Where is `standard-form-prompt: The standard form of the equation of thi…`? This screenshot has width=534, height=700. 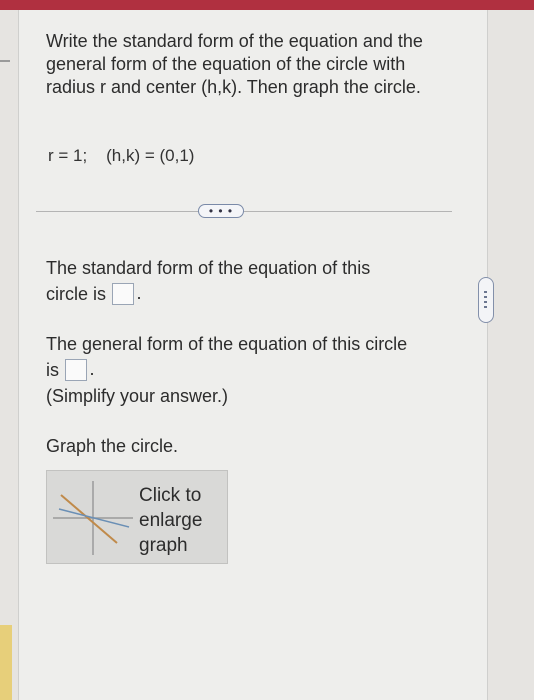
standard-form-prompt: The standard form of the equation of thi… is located at coordinates (236, 281).